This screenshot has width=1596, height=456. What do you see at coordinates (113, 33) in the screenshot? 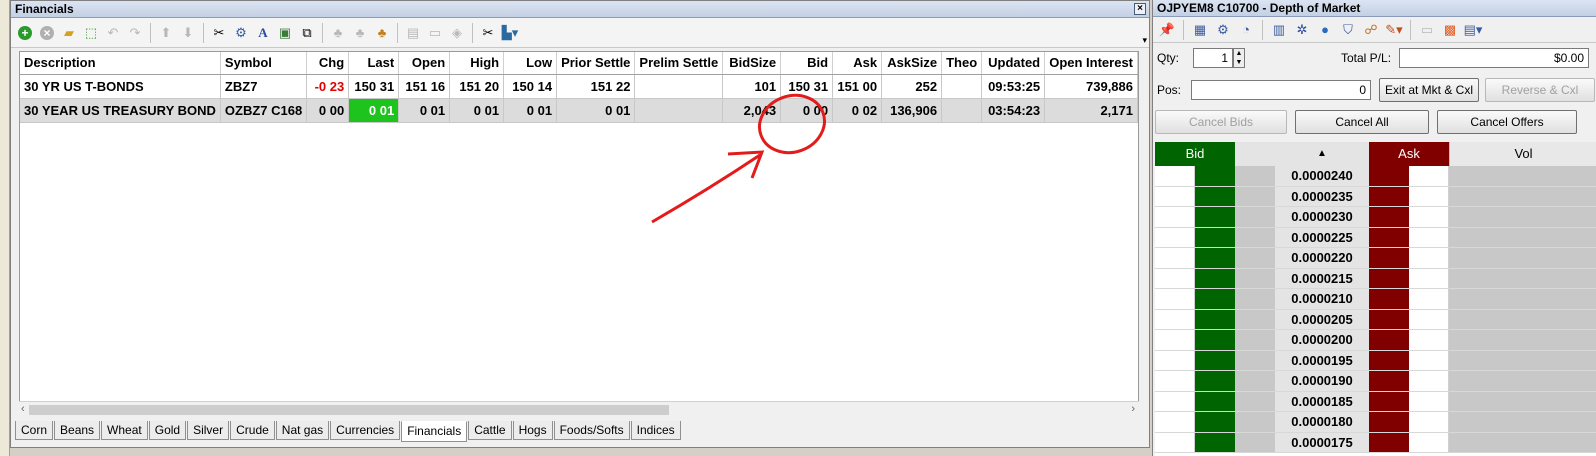
I see `undo-icon: ↶` at bounding box center [113, 33].